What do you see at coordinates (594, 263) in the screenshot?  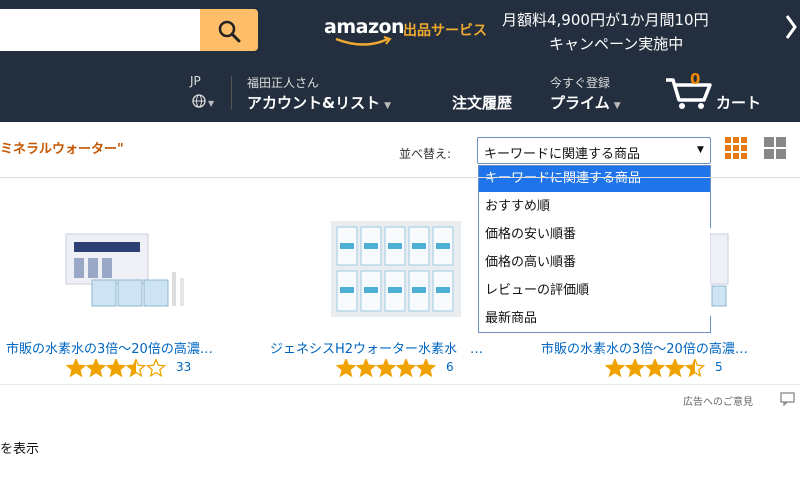 I see `sort-option: 価格の高い順番` at bounding box center [594, 263].